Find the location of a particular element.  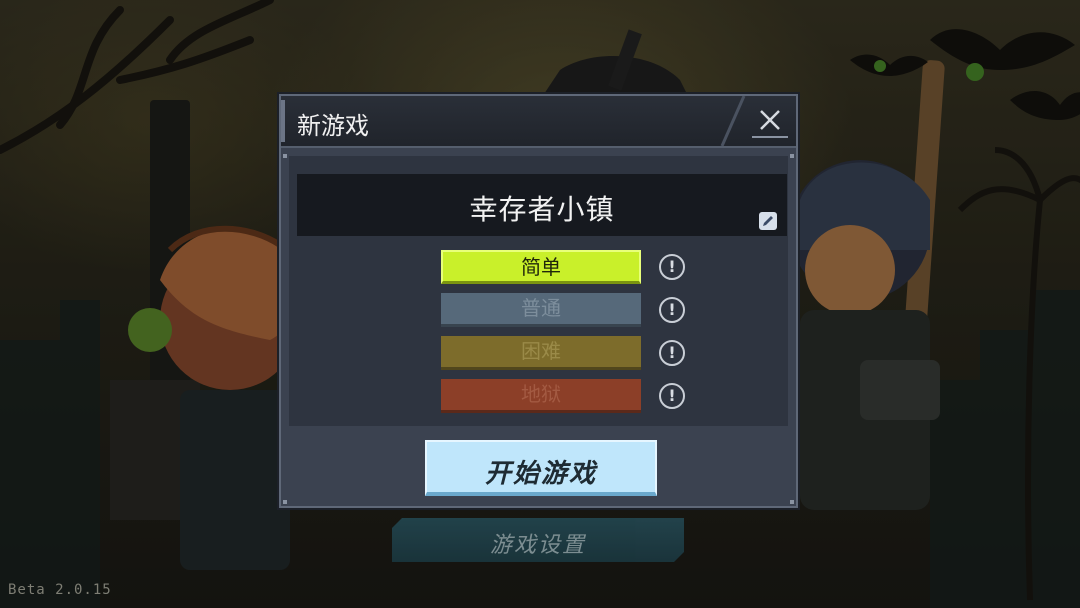

pencil-icon is located at coordinates (768, 221).